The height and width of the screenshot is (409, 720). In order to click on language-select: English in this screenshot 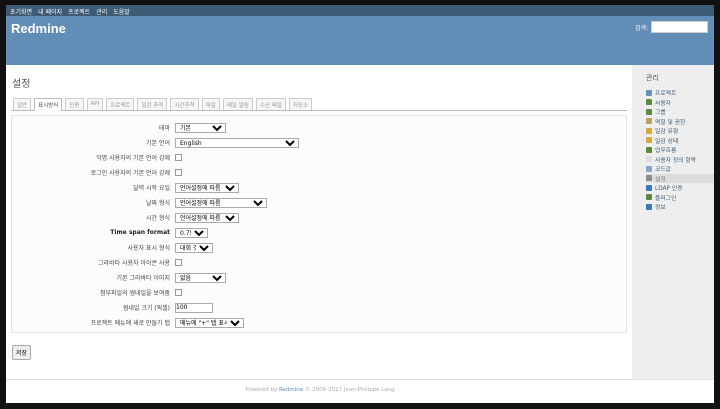, I will do `click(237, 142)`.